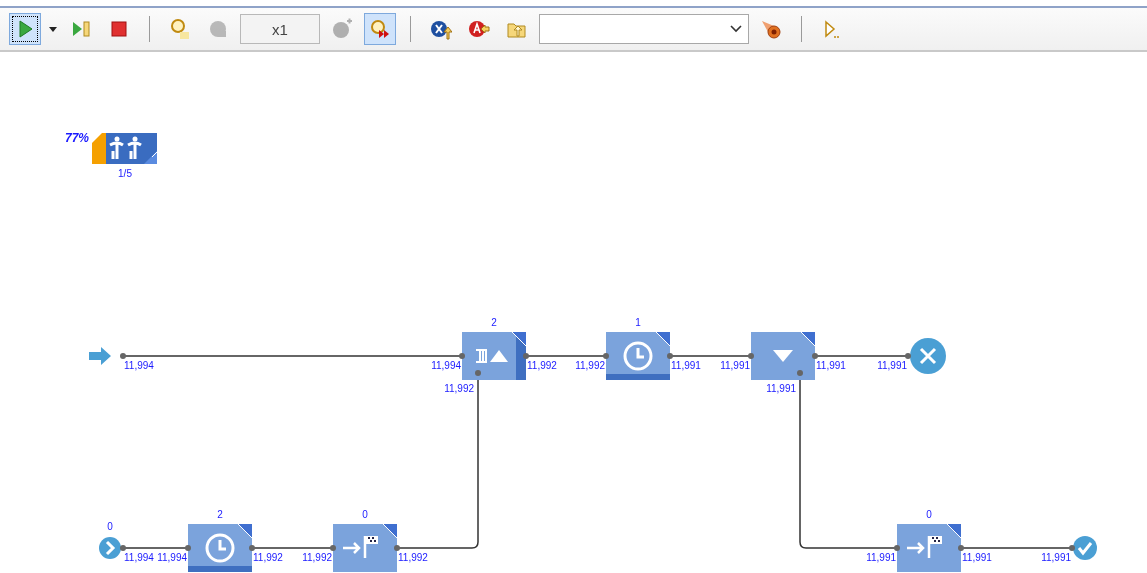 Image resolution: width=1147 pixels, height=573 pixels. Describe the element at coordinates (638, 323) in the screenshot. I see `count-label: 1` at that location.